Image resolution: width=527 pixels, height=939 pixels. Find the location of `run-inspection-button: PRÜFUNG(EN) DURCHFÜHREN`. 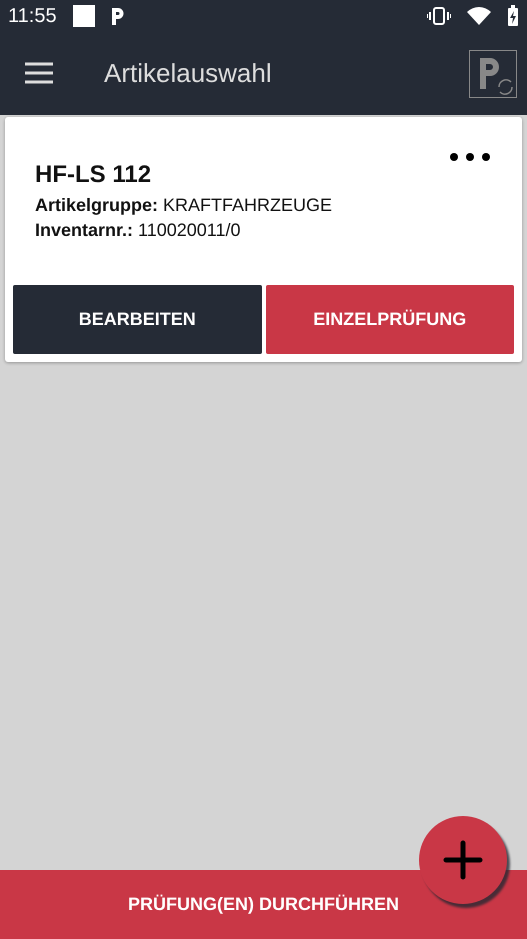

run-inspection-button: PRÜFUNG(EN) DURCHFÜHREN is located at coordinates (263, 904).